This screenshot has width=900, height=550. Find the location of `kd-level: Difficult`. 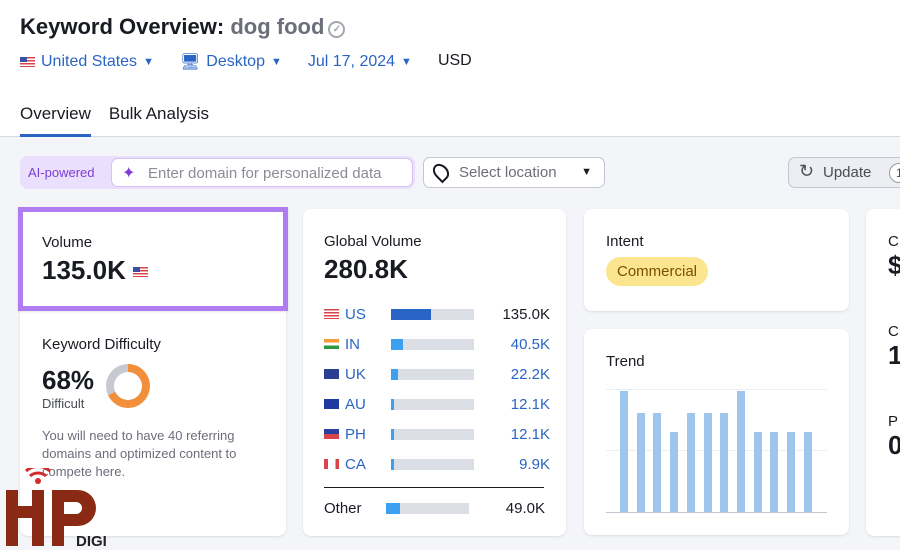

kd-level: Difficult is located at coordinates (63, 403).